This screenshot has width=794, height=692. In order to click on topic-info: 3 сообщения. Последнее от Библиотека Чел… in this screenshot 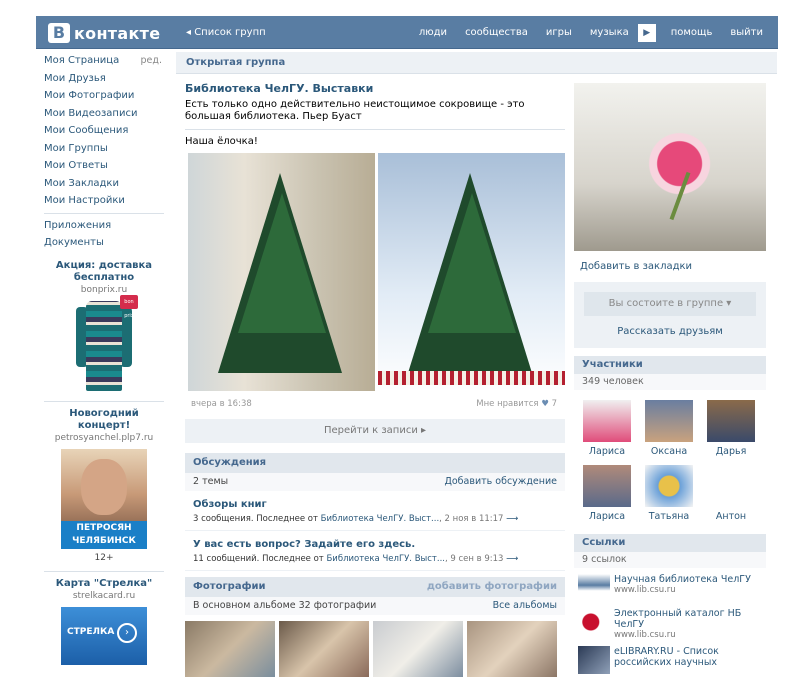, I will do `click(375, 519)`.